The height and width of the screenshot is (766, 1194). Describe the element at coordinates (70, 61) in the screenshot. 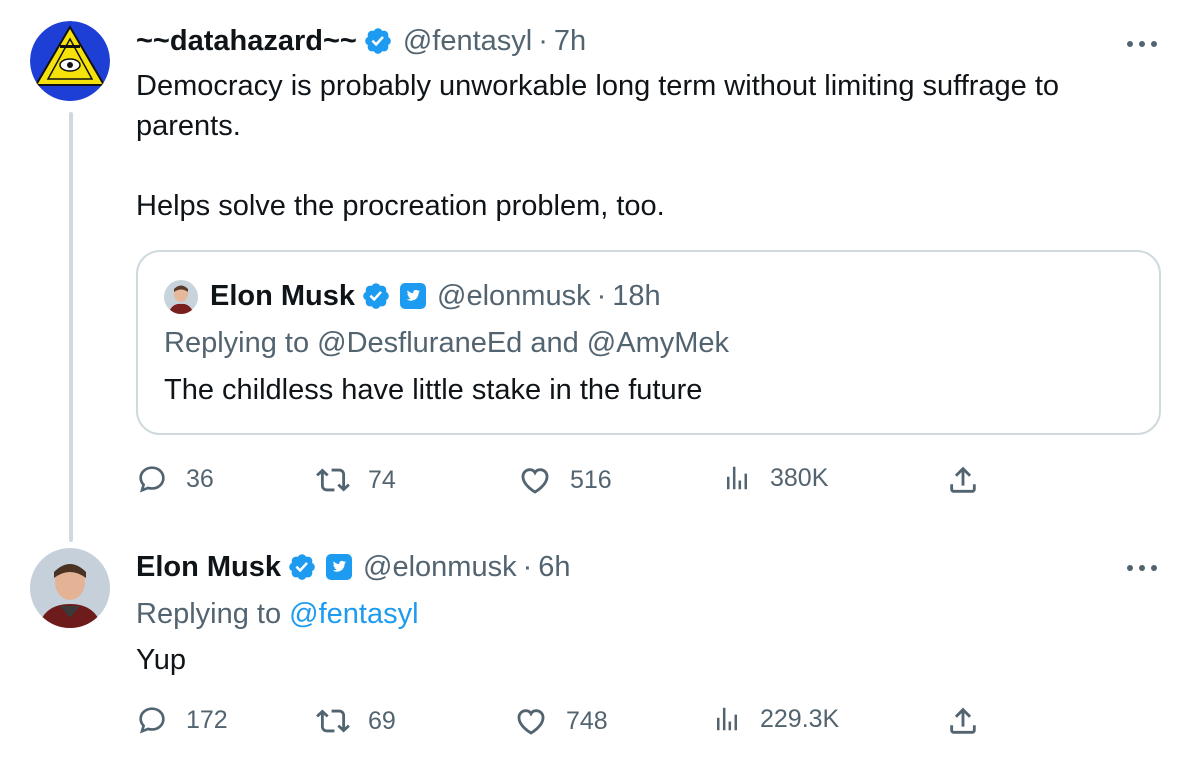

I see `avatar-datahazard` at that location.